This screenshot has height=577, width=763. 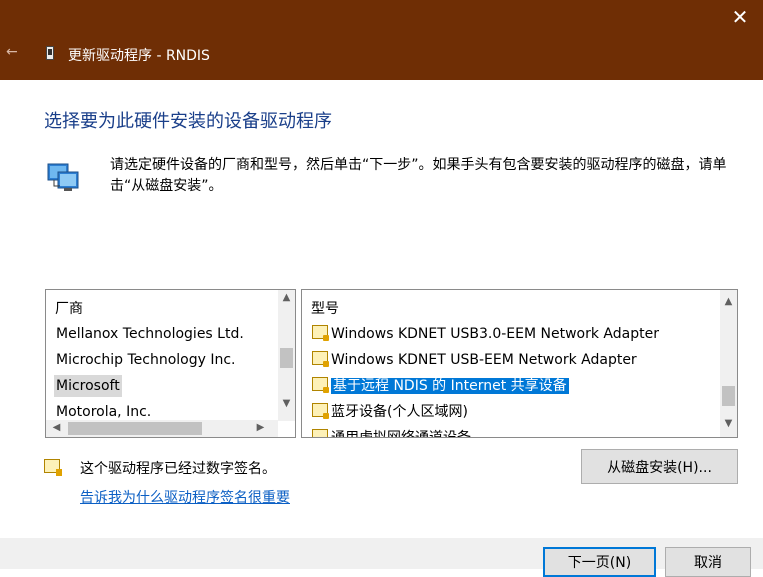 I want to click on list-item: 通用虚拟网络通道设备, so click(x=391, y=432).